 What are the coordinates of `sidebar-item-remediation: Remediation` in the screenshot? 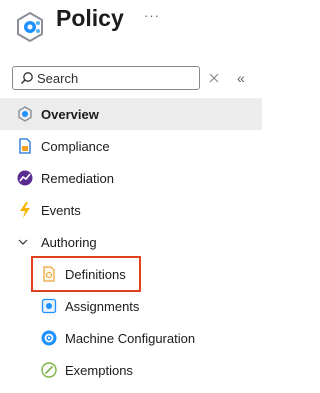 It's located at (131, 178).